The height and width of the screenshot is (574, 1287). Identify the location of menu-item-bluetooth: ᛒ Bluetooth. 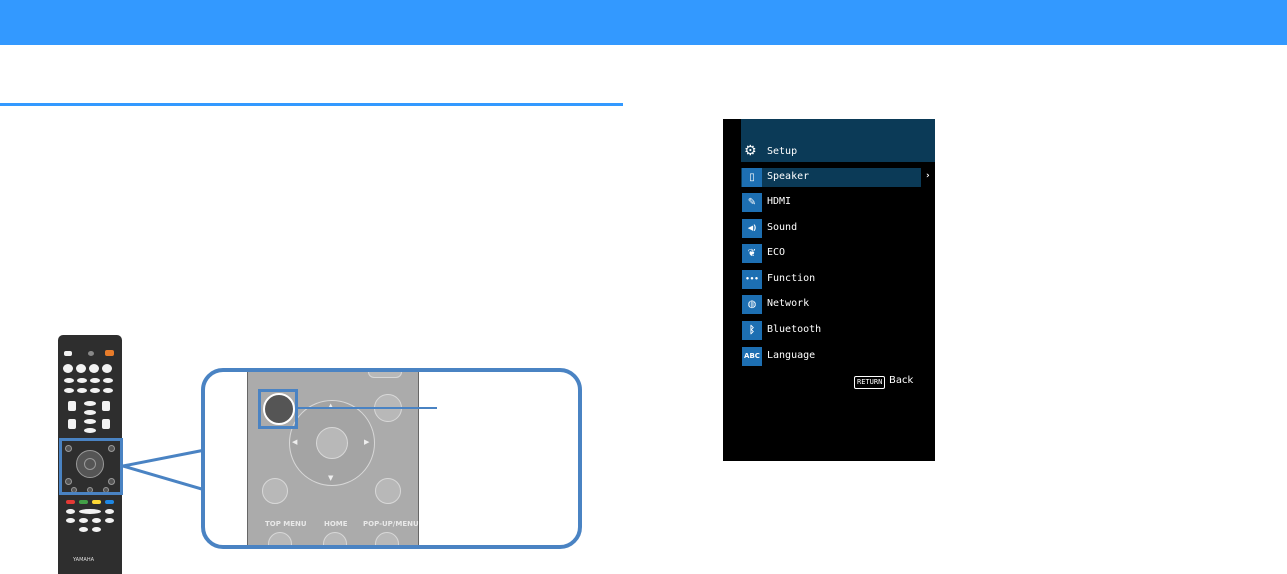
(831, 330).